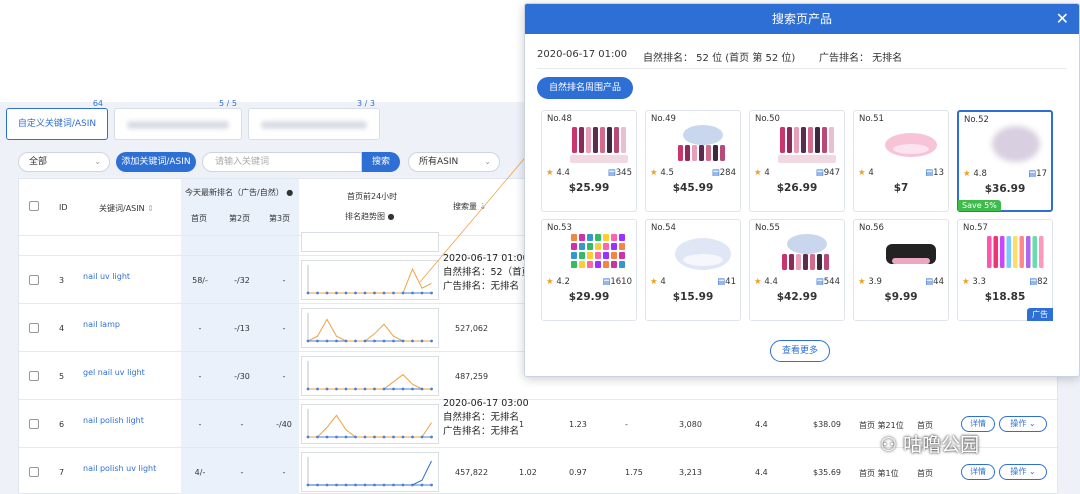 Image resolution: width=1080 pixels, height=494 pixels. What do you see at coordinates (875, 282) in the screenshot?
I see `rating-value: 3.9` at bounding box center [875, 282].